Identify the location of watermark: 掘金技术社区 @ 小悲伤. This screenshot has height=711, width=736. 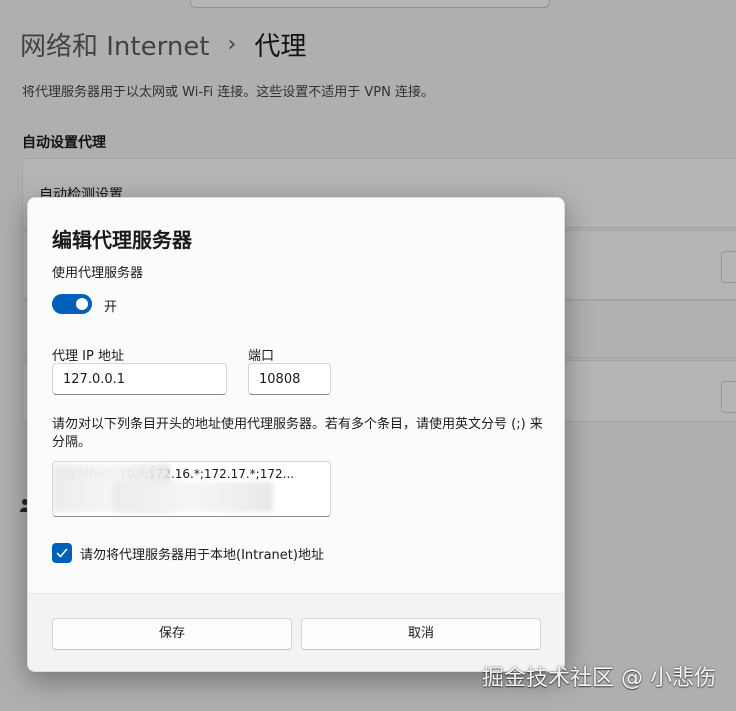
(599, 678).